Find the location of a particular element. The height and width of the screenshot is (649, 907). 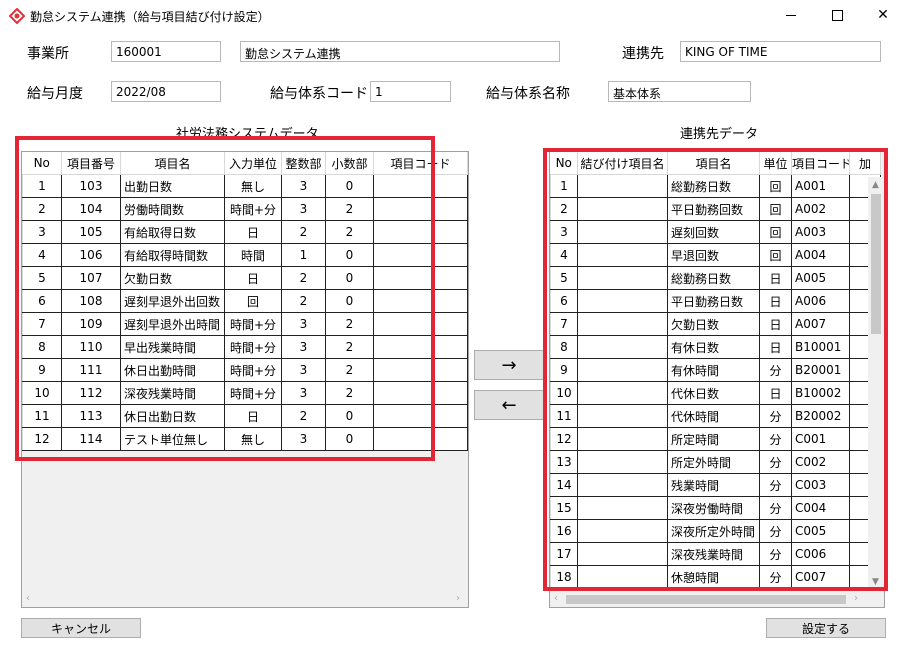

table-row: 2 104 労働時間数 時間+分 3 2 is located at coordinates (245, 209).